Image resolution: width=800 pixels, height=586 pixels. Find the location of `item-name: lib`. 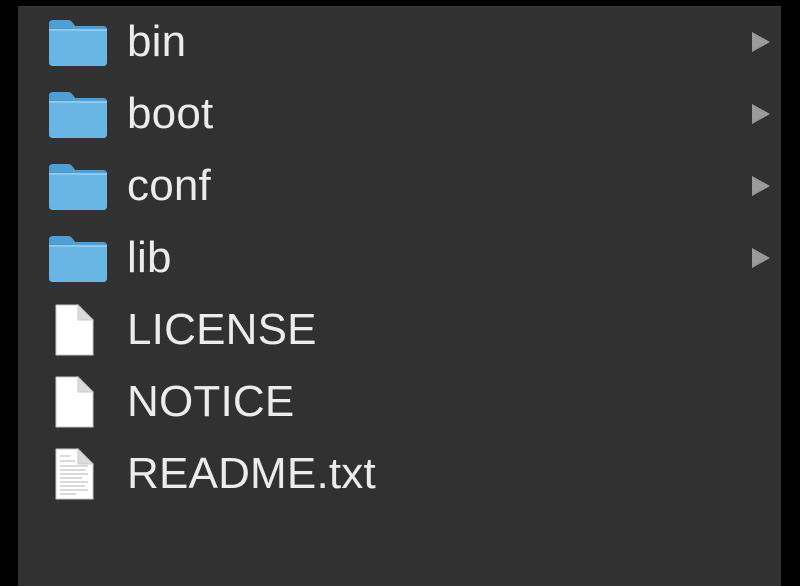

item-name: lib is located at coordinates (149, 257).